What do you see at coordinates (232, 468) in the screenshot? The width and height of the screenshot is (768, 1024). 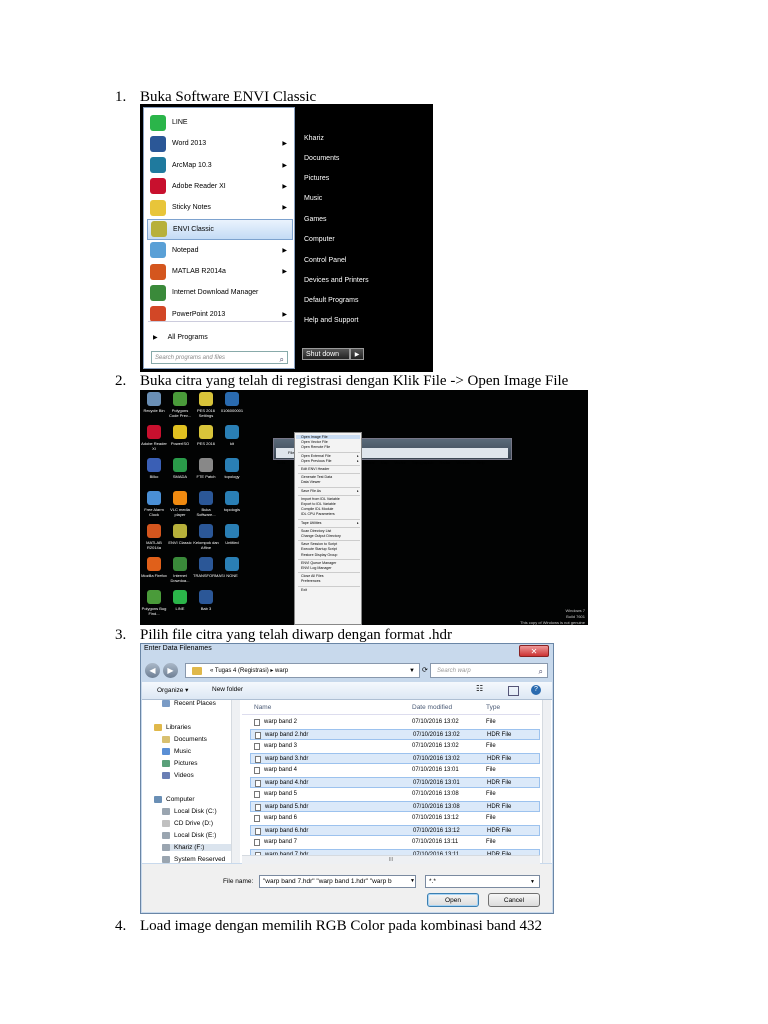 I see `desktop-icon: topology` at bounding box center [232, 468].